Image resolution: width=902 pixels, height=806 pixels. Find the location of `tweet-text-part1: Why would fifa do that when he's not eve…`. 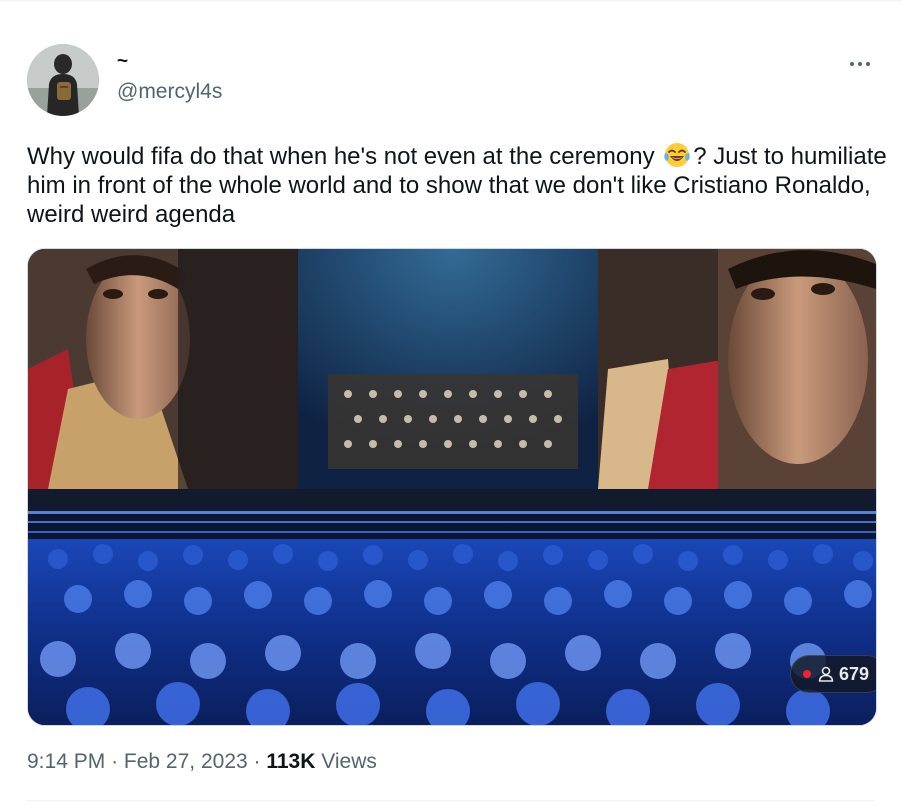

tweet-text-part1: Why would fifa do that when he's not eve… is located at coordinates (344, 156).